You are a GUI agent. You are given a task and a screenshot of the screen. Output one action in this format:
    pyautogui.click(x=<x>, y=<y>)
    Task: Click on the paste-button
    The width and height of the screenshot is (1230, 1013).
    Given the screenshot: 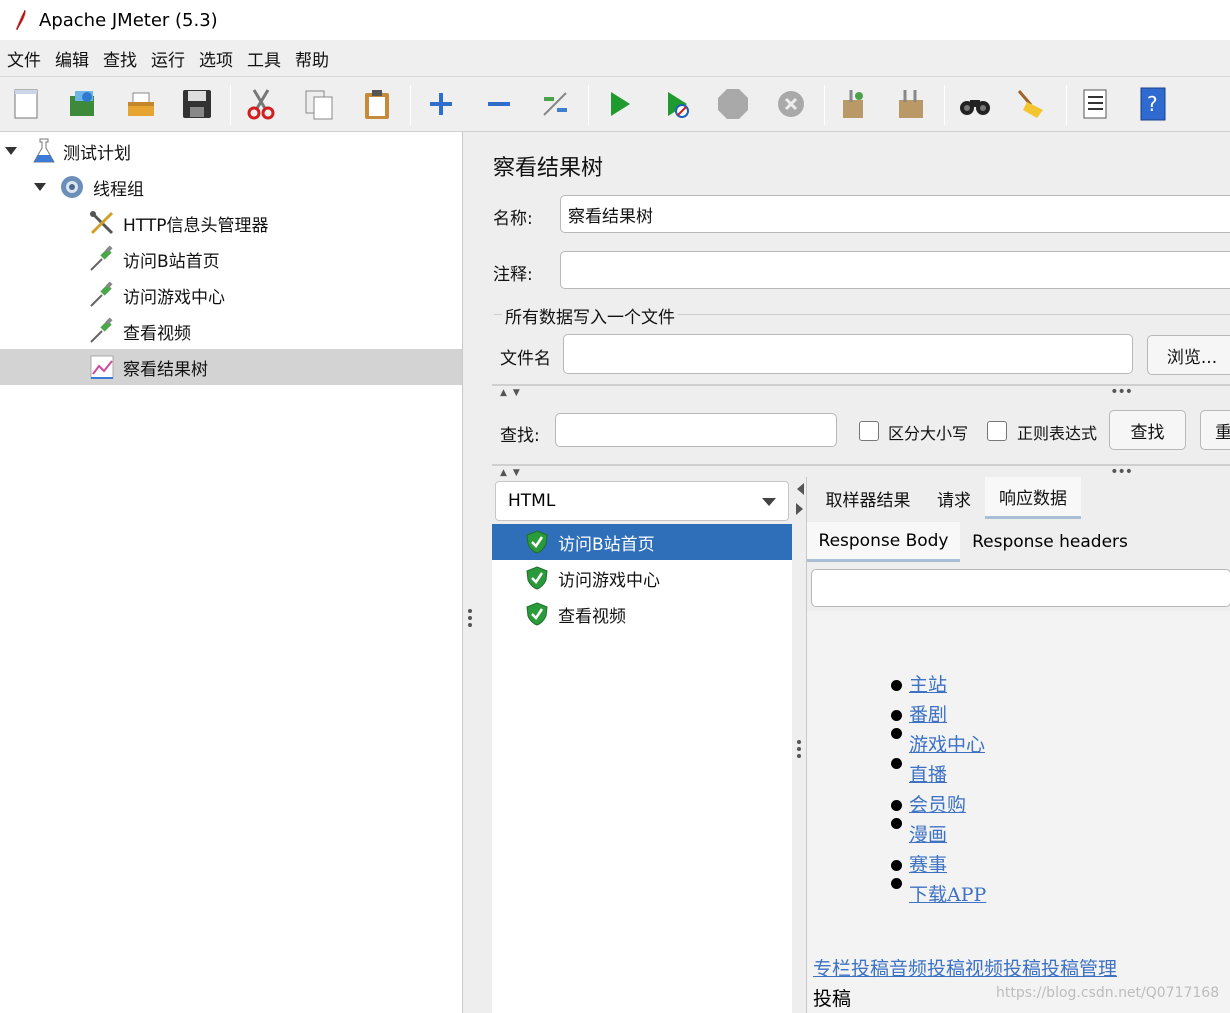 What is the action you would take?
    pyautogui.click(x=377, y=104)
    